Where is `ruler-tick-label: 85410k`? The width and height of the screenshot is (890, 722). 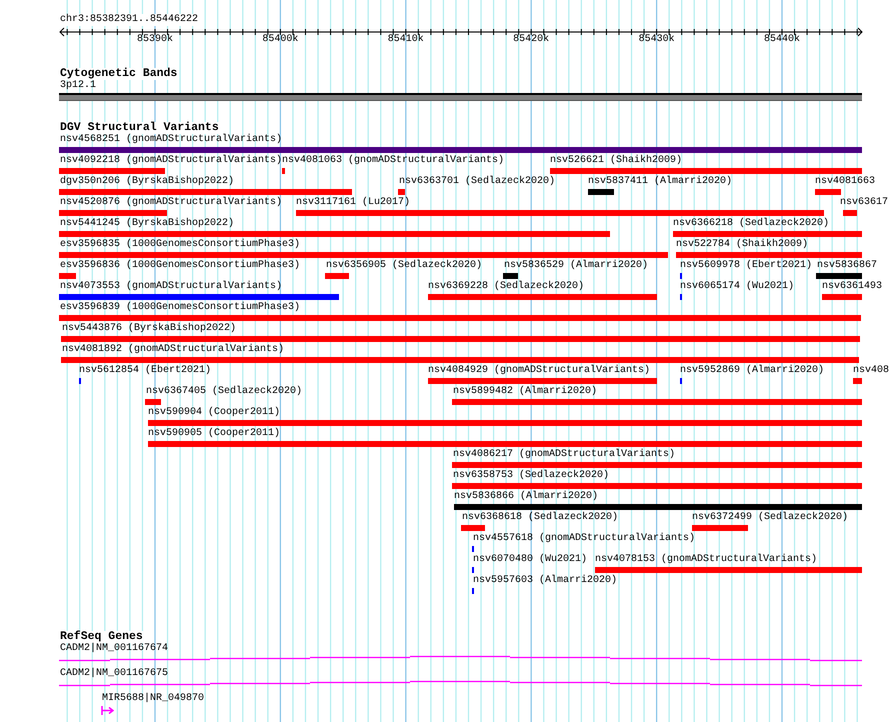
ruler-tick-label: 85410k is located at coordinates (406, 40).